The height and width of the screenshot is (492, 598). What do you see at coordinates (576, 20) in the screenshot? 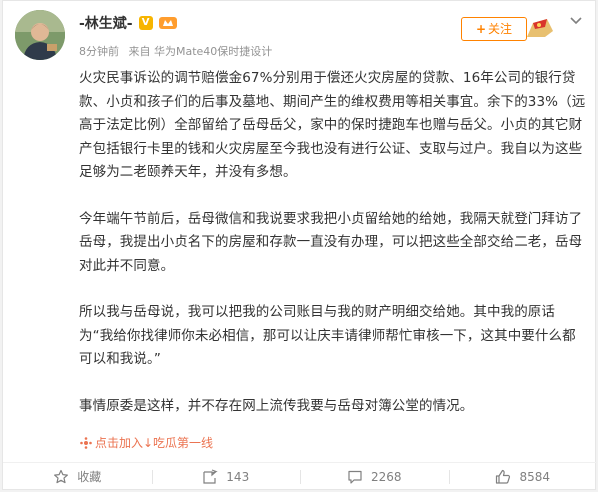
I see `chevron-down-icon` at bounding box center [576, 20].